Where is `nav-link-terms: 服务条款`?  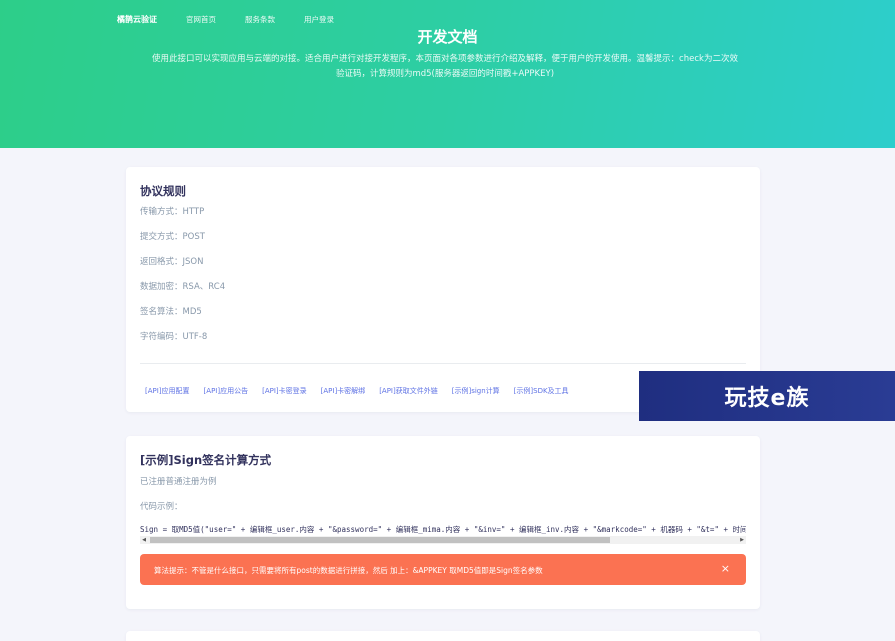 nav-link-terms: 服务条款 is located at coordinates (260, 19).